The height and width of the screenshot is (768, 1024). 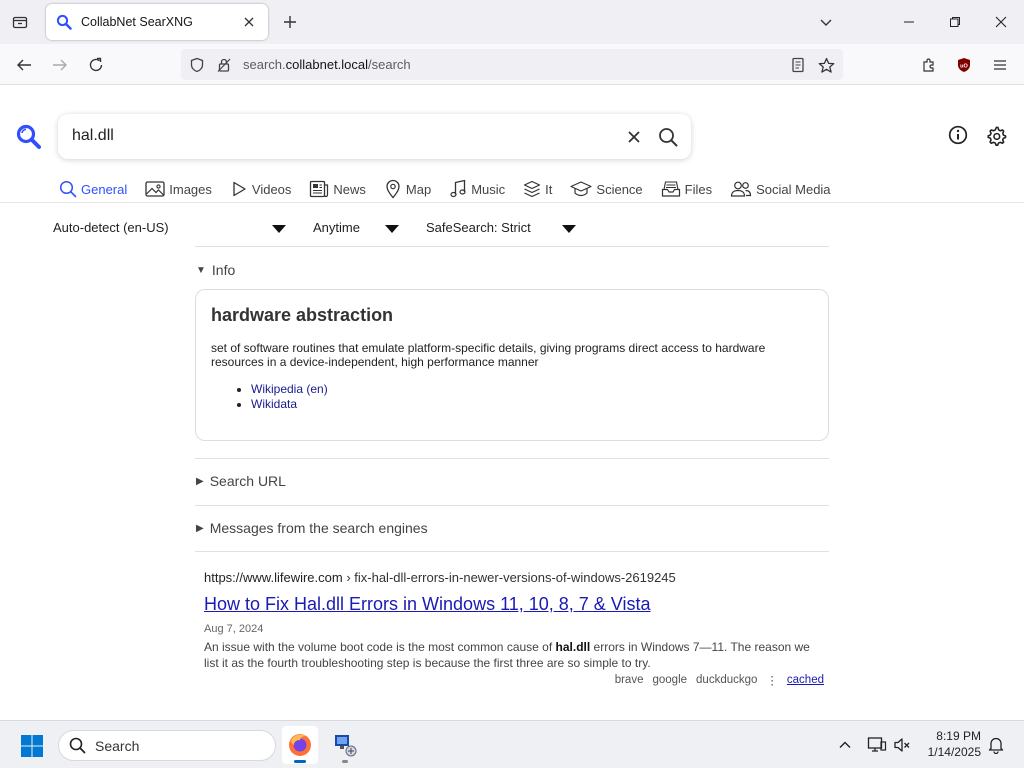 I want to click on ublock-origin-icon: uO, so click(x=964, y=65).